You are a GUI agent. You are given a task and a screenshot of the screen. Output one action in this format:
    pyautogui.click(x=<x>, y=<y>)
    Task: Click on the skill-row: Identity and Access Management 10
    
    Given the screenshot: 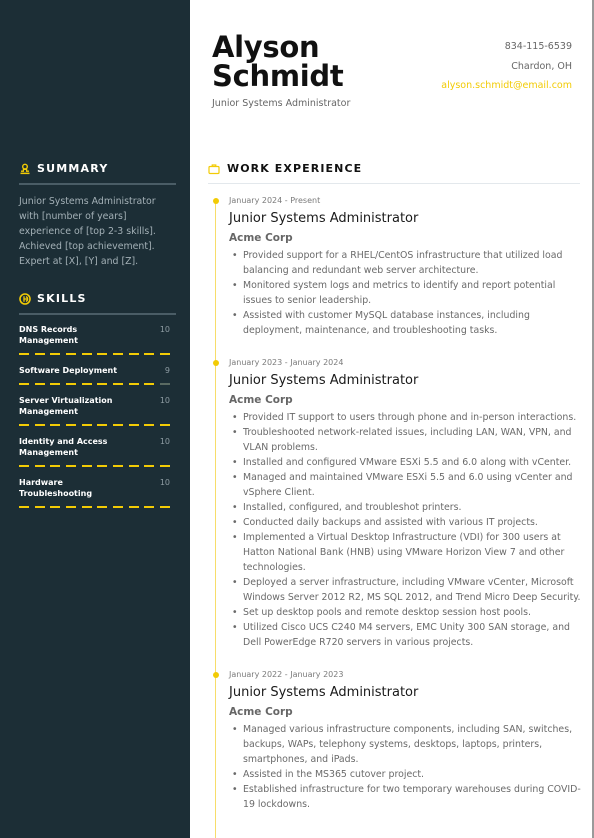 What is the action you would take?
    pyautogui.click(x=94, y=447)
    